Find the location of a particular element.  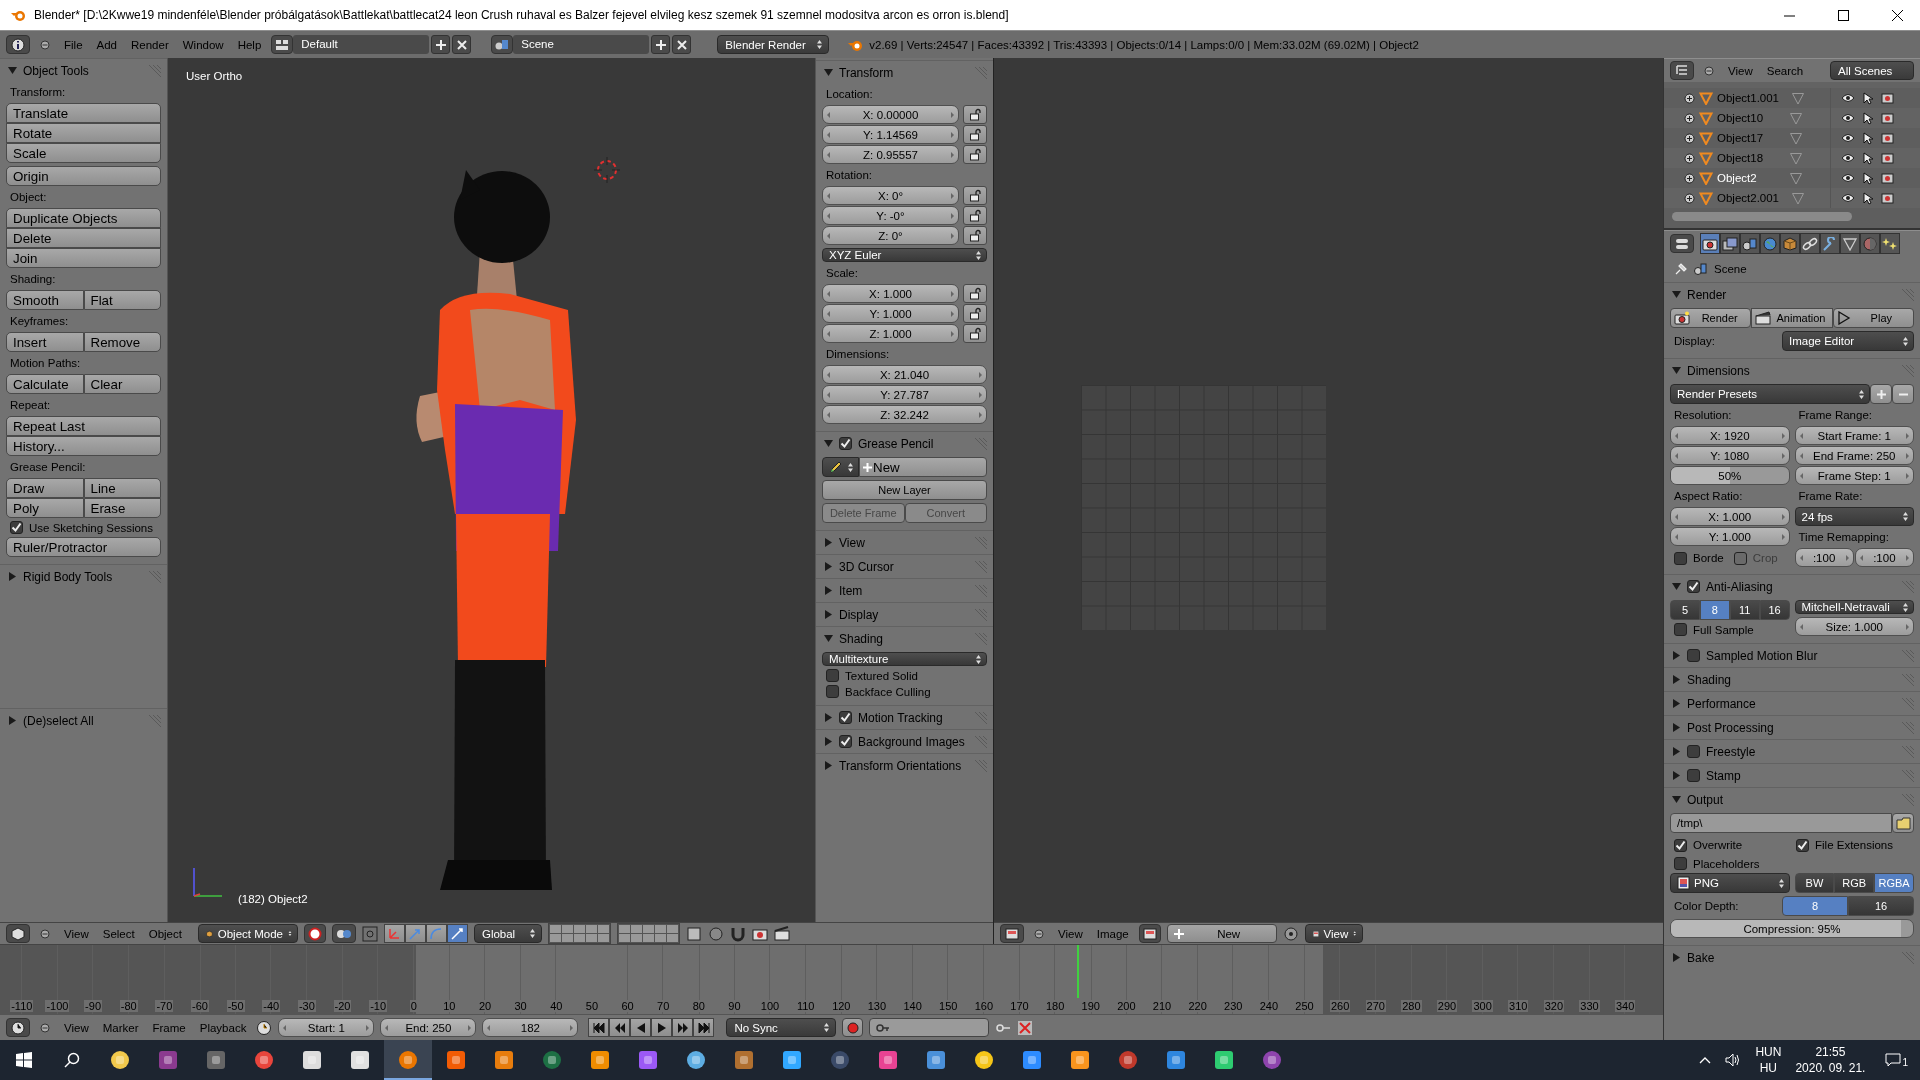

push-button: New Layer is located at coordinates (904, 490).